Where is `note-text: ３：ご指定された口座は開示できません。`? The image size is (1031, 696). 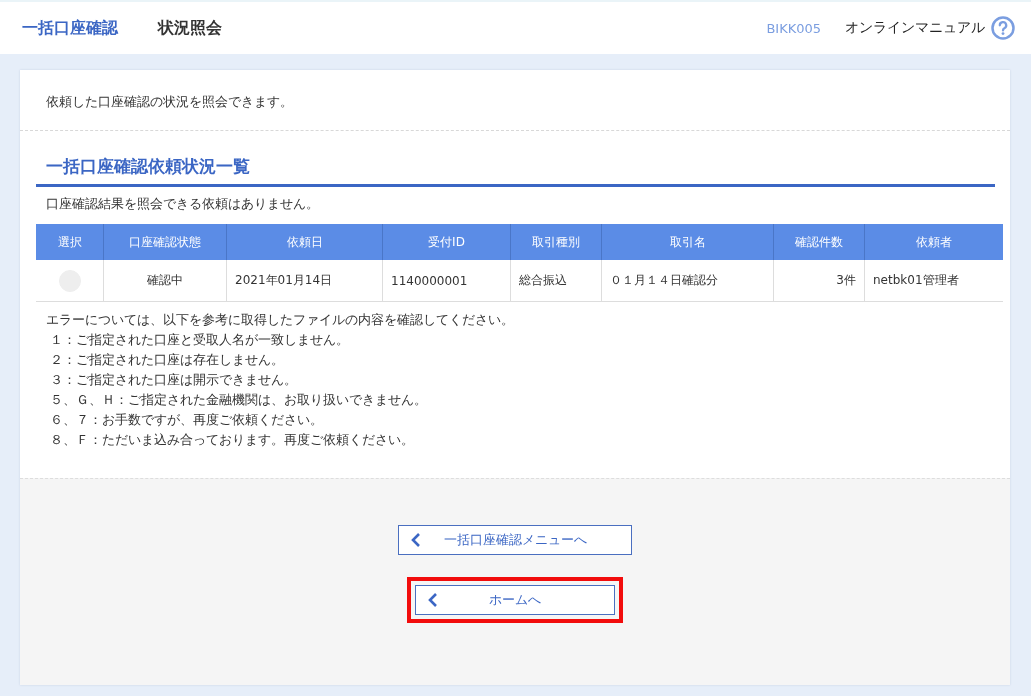
note-text: ３：ご指定された口座は開示できません。 is located at coordinates (173, 380).